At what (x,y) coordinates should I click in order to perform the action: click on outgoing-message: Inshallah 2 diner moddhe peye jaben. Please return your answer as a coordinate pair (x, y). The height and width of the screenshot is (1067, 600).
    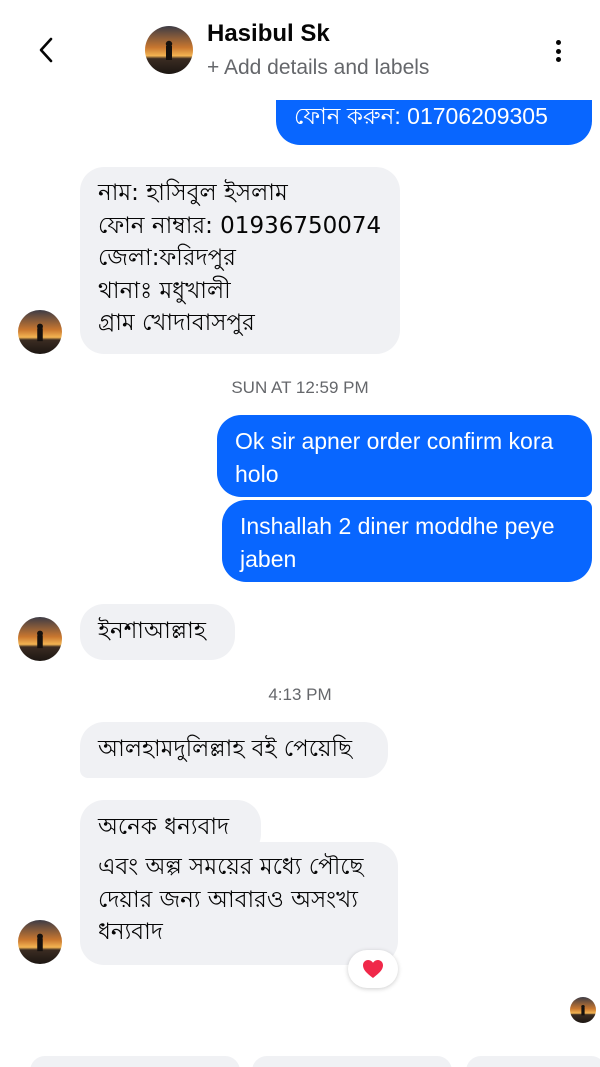
    Looking at the image, I should click on (407, 541).